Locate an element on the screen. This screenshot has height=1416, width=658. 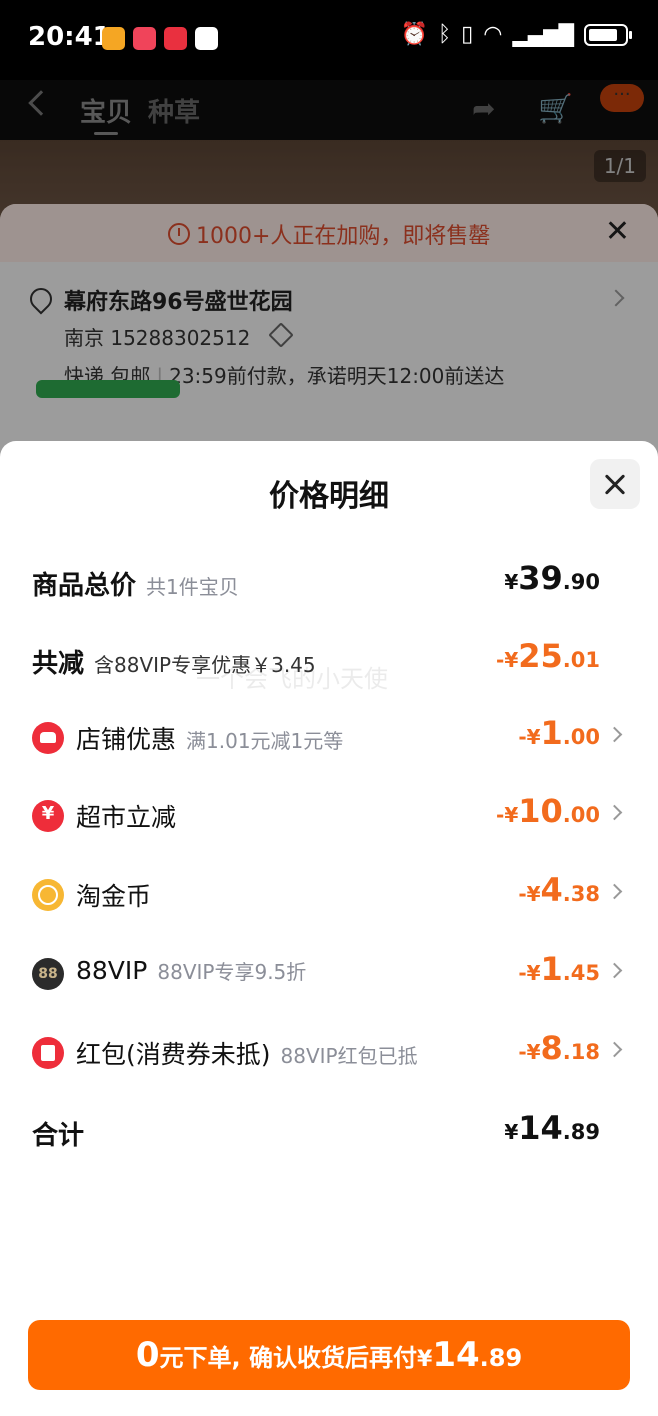
red-envelope-row: 红包(消费券未抵) 88VIP红包已抵 -¥8.18 is located at coordinates (329, 1051).